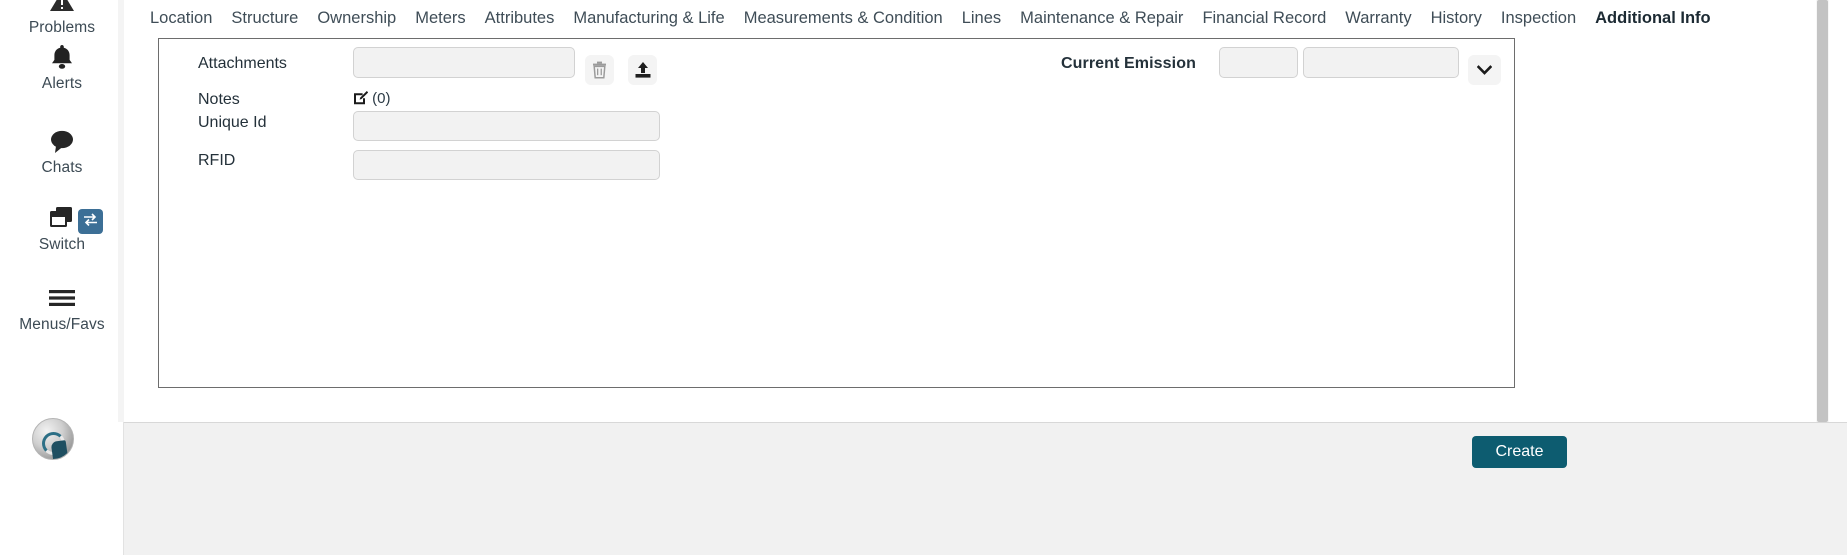  I want to click on tab-additional-info: Additional Info, so click(1652, 20).